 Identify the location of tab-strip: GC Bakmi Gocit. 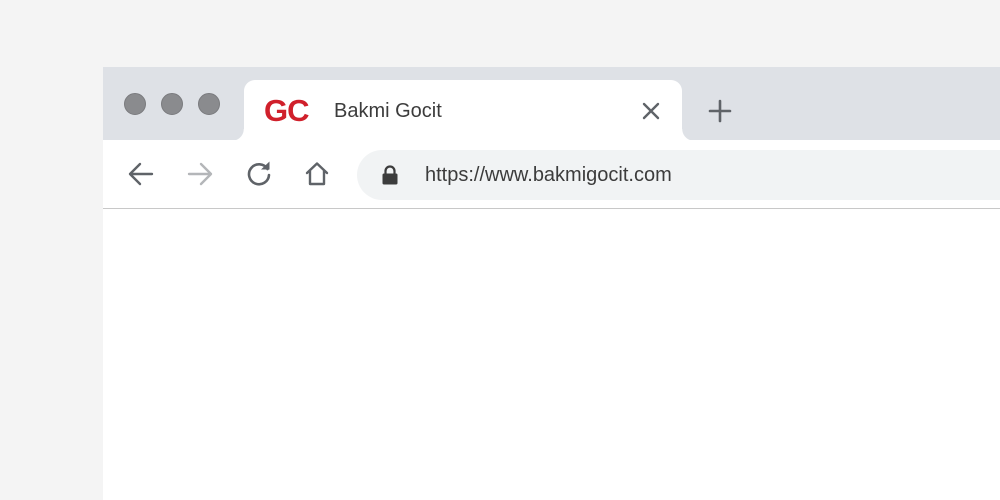
(551, 104).